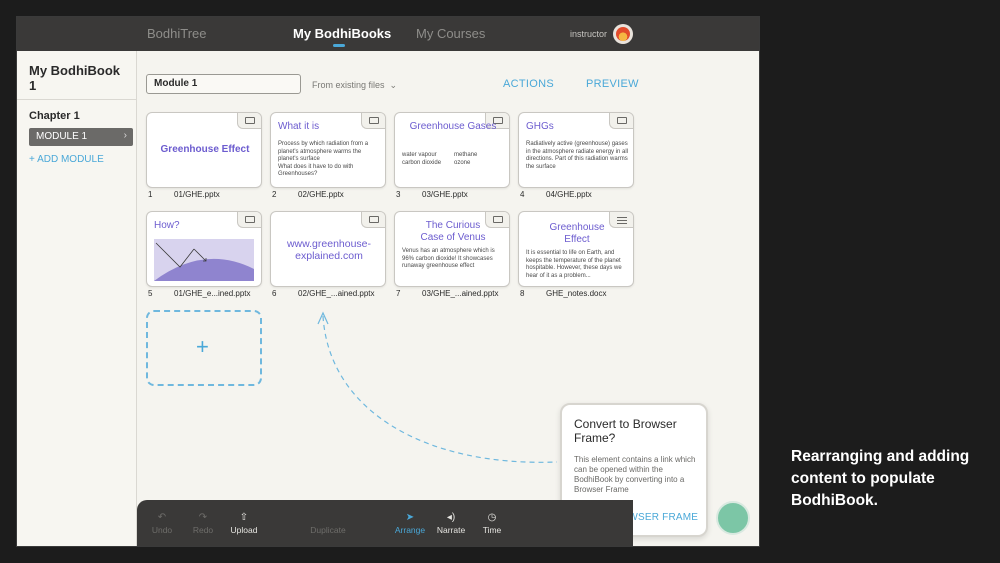 Image resolution: width=1000 pixels, height=563 pixels. What do you see at coordinates (203, 517) in the screenshot?
I see `redo-icon: ↷` at bounding box center [203, 517].